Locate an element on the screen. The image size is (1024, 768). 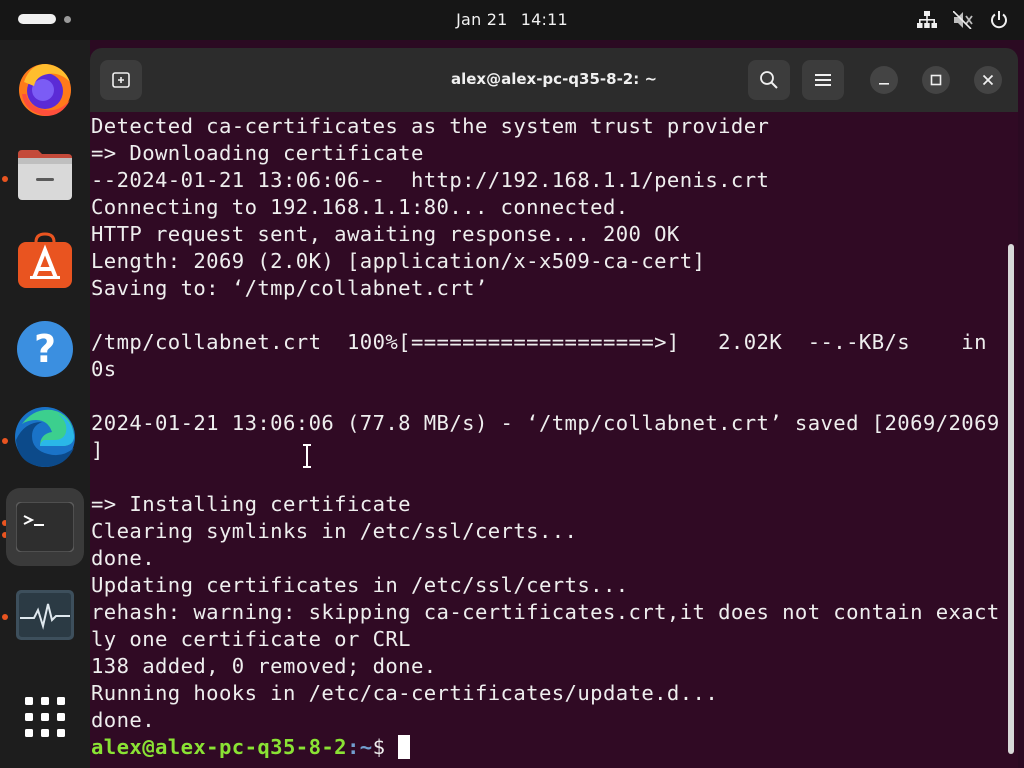
dock-terminal is located at coordinates (45, 527).